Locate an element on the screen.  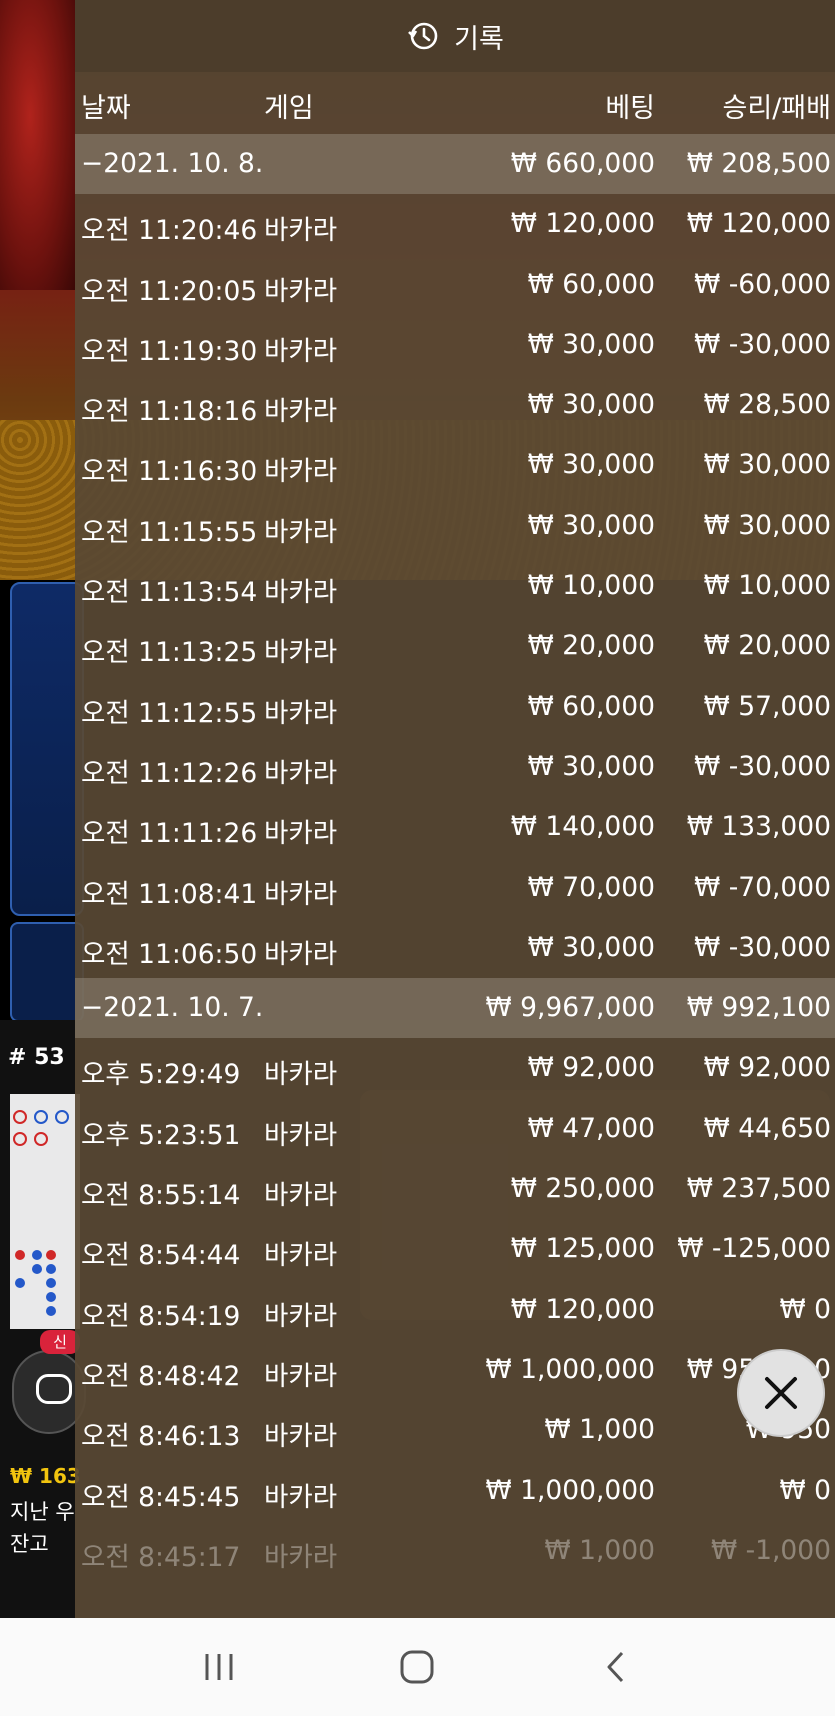
row-date: 오전 11:13:54 is located at coordinates (169, 593).